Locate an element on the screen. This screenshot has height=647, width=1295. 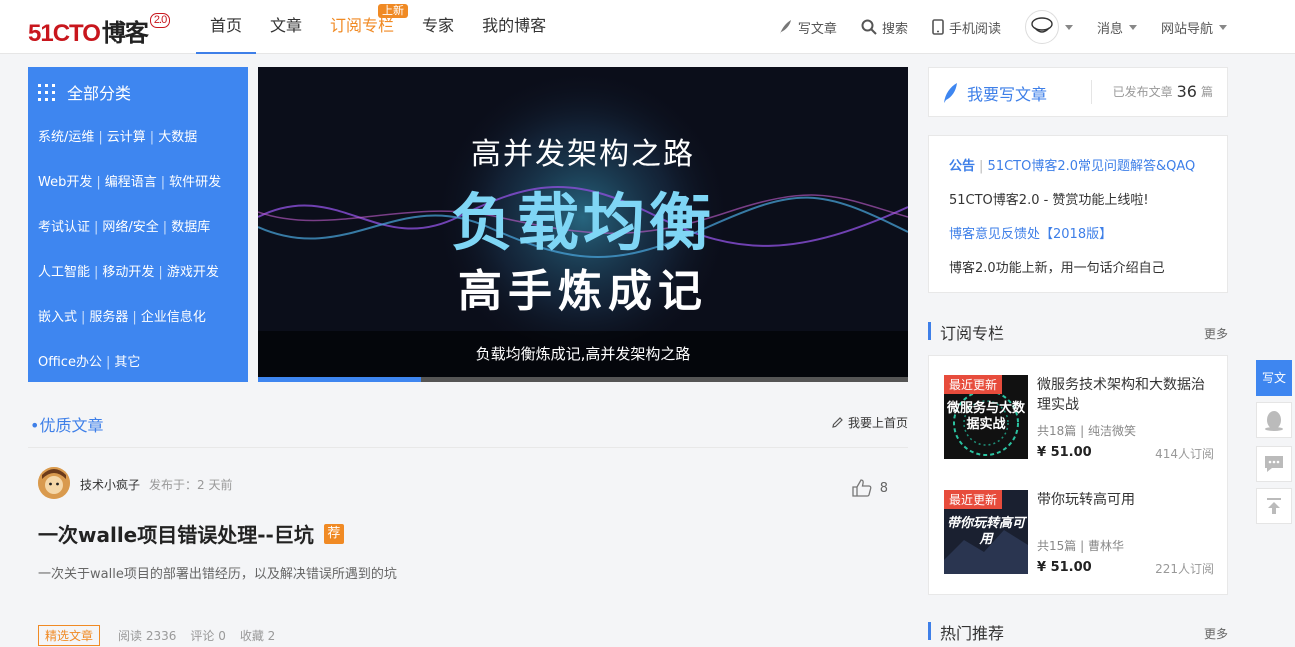
category-link: 软件研发 is located at coordinates (195, 182).